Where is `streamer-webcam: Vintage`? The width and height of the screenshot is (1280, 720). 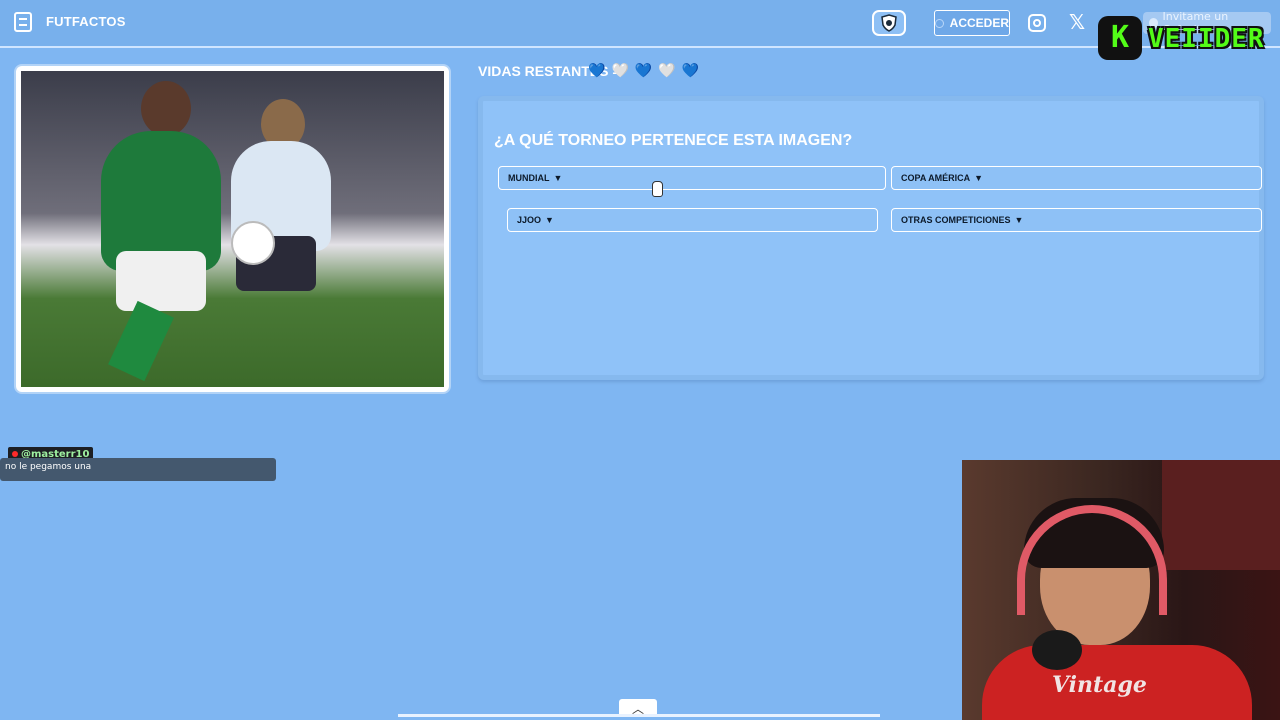 streamer-webcam: Vintage is located at coordinates (1121, 590).